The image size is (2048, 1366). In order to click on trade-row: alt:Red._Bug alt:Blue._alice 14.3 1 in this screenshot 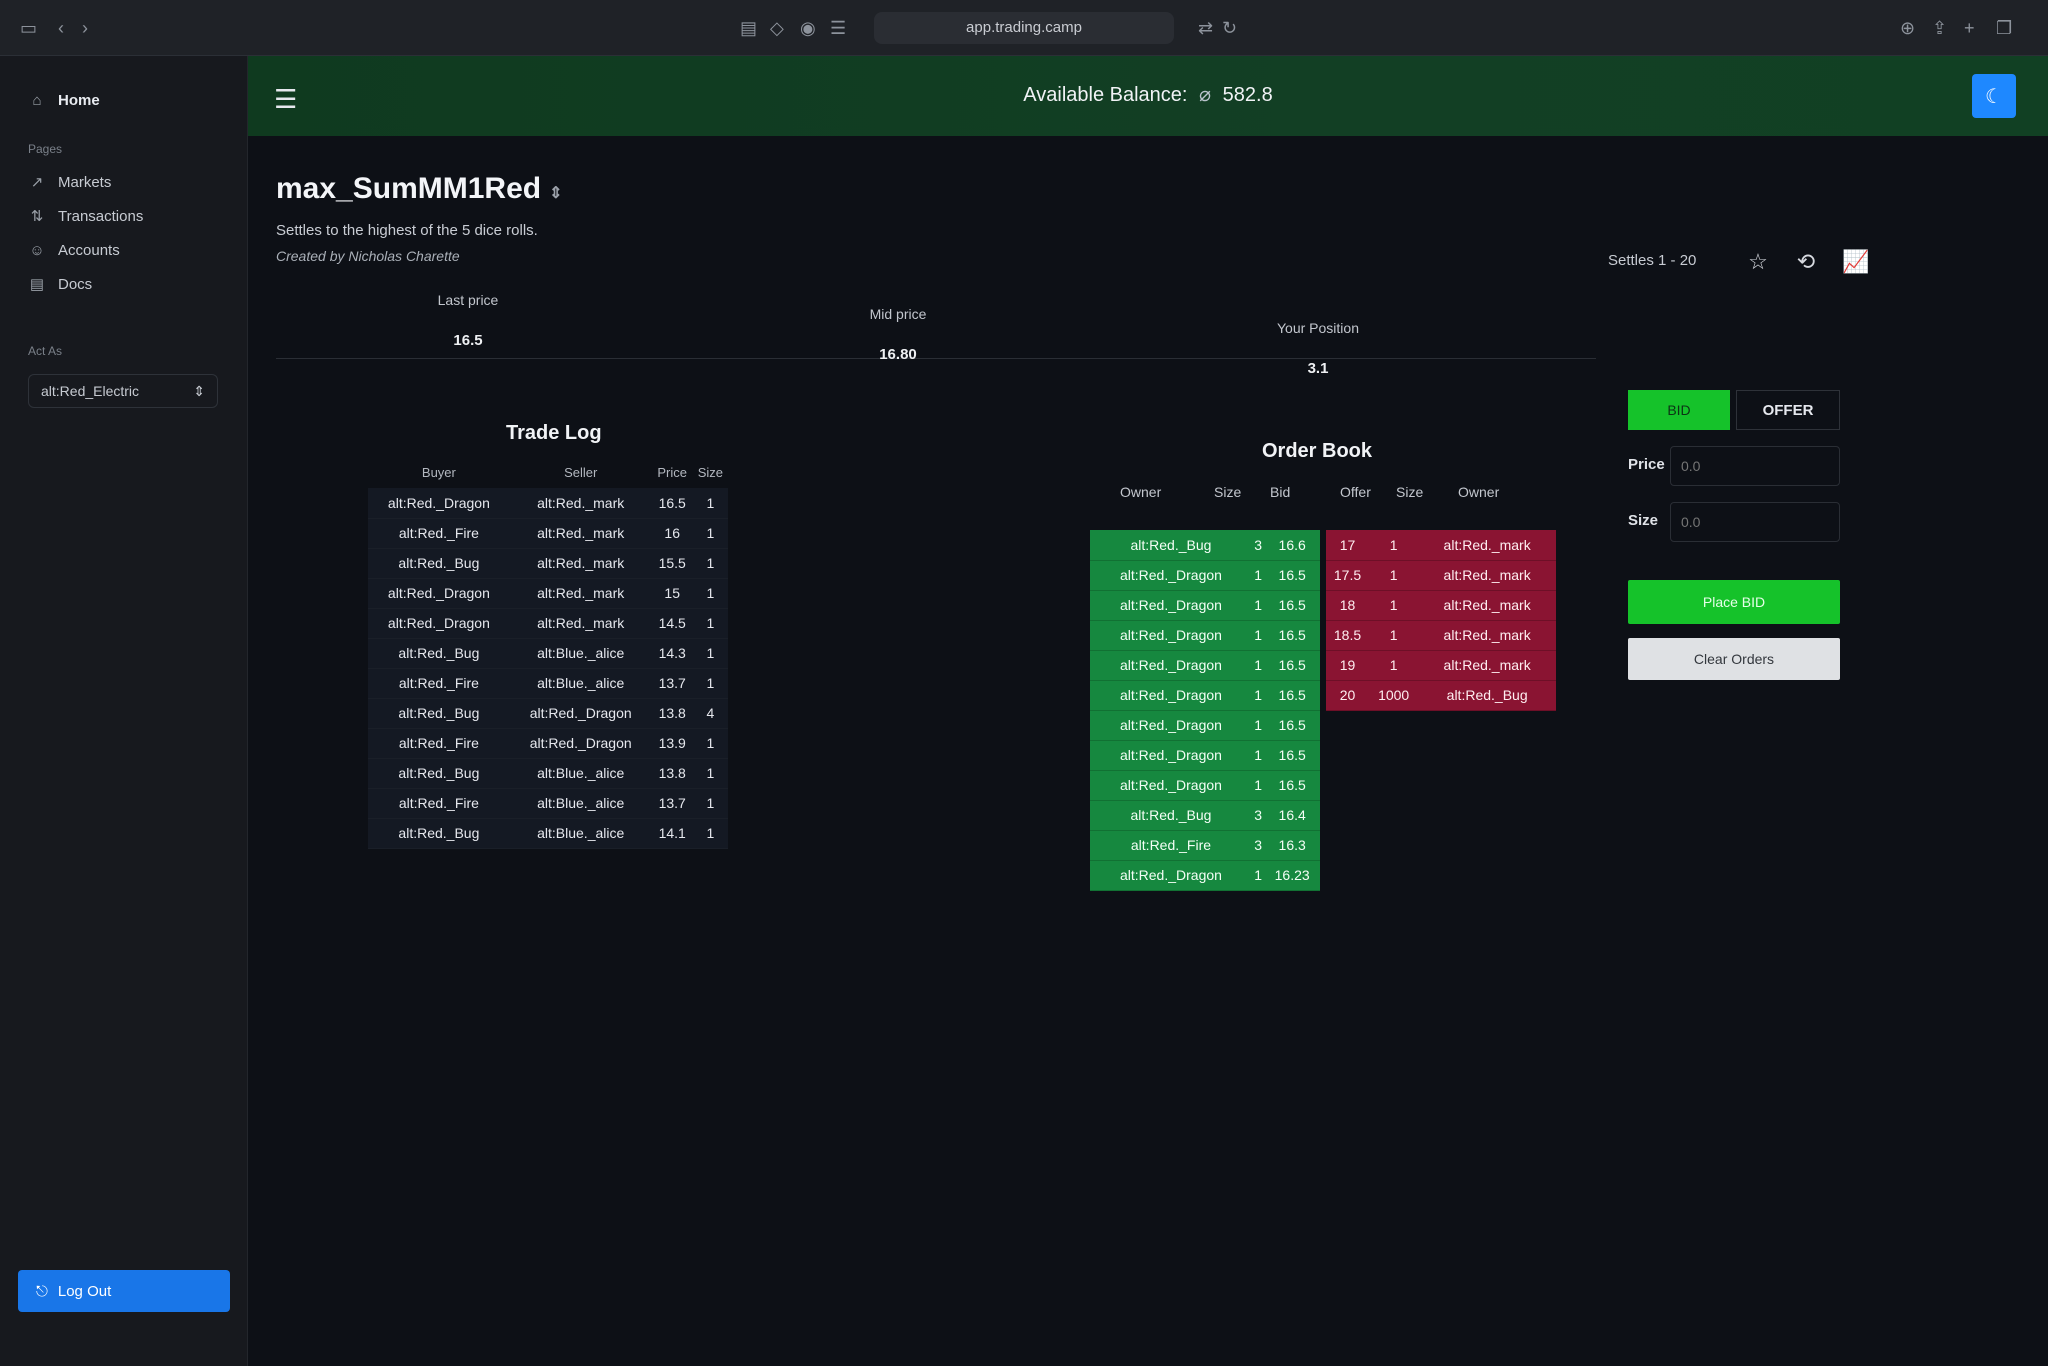, I will do `click(548, 653)`.